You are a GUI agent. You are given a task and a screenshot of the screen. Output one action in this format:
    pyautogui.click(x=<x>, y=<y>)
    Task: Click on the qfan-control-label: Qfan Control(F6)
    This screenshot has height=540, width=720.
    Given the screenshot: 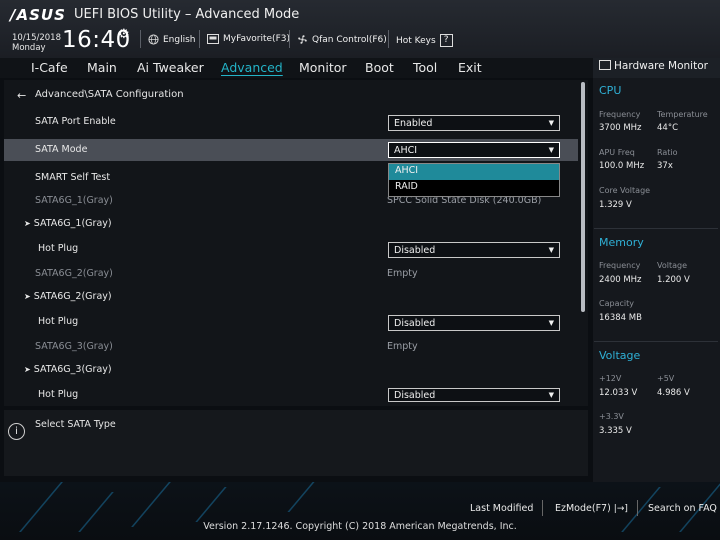 What is the action you would take?
    pyautogui.click(x=349, y=39)
    